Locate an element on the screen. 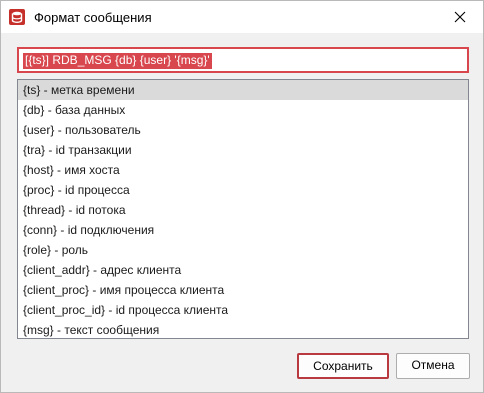 This screenshot has height=393, width=484. list-item: {user} - пользователь is located at coordinates (243, 130).